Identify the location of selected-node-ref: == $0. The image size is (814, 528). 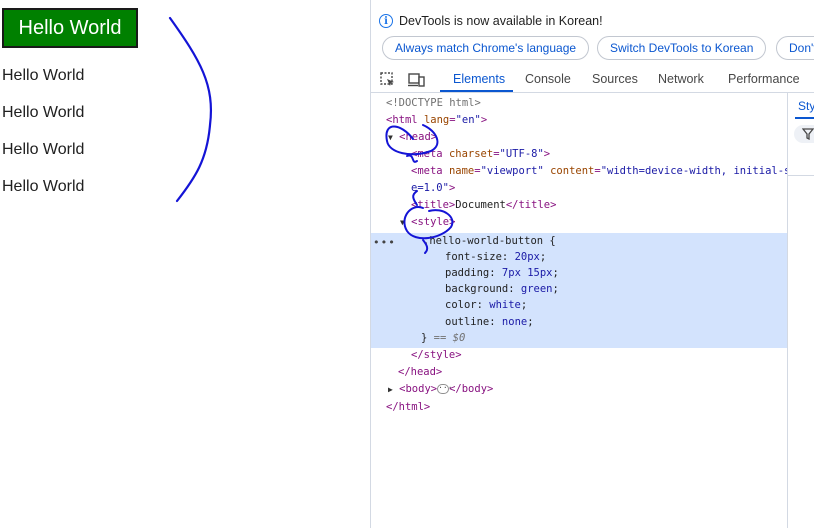
(449, 338).